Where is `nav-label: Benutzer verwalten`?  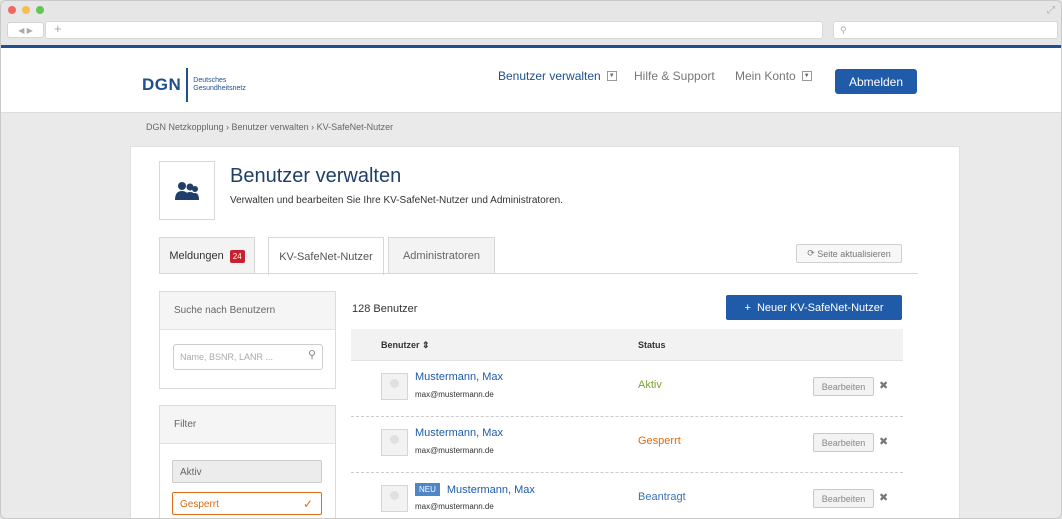 nav-label: Benutzer verwalten is located at coordinates (549, 76).